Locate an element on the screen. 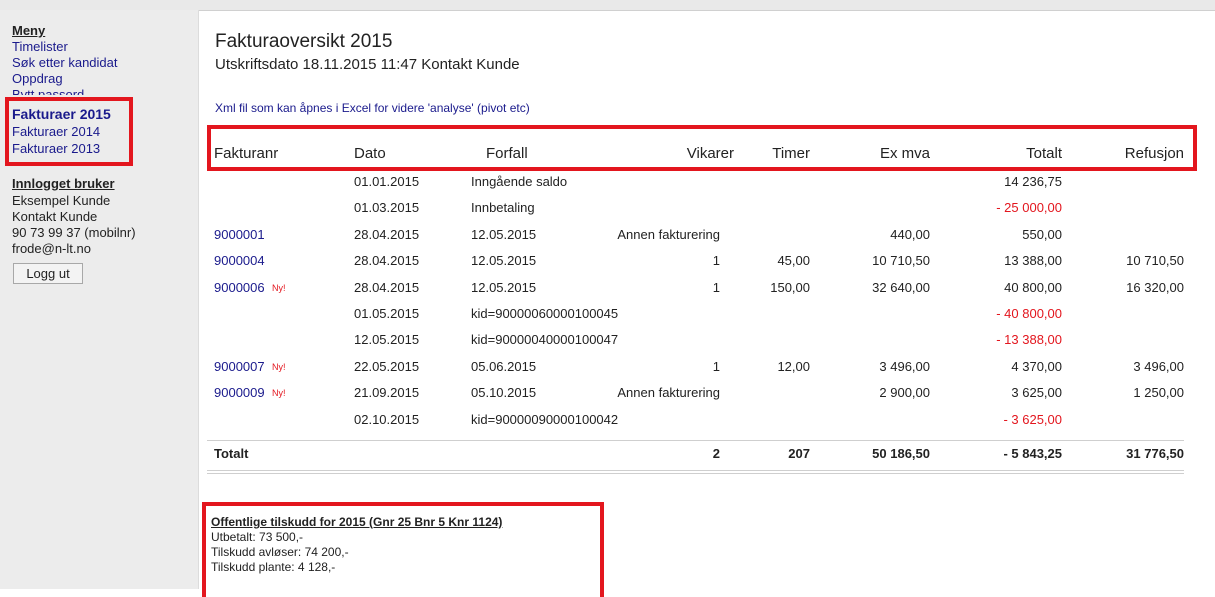 The height and width of the screenshot is (597, 1215). subsidy-avloser: Tilskudd avløser: 74 200,- is located at coordinates (280, 552).